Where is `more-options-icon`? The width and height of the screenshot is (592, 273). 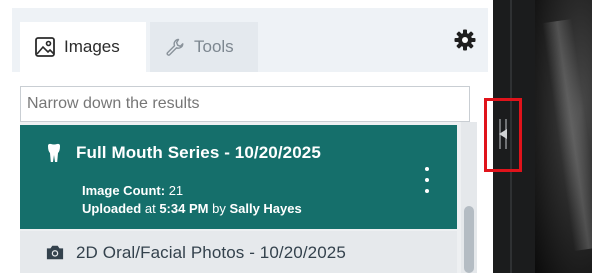
more-options-icon is located at coordinates (427, 180).